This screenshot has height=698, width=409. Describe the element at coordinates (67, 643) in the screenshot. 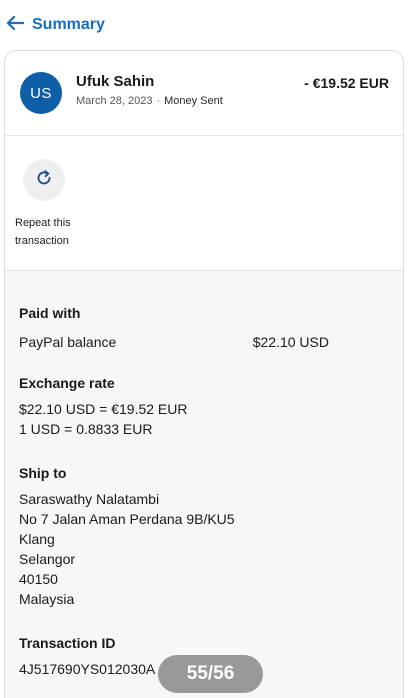

I see `transaction-id-title: Transaction ID` at that location.